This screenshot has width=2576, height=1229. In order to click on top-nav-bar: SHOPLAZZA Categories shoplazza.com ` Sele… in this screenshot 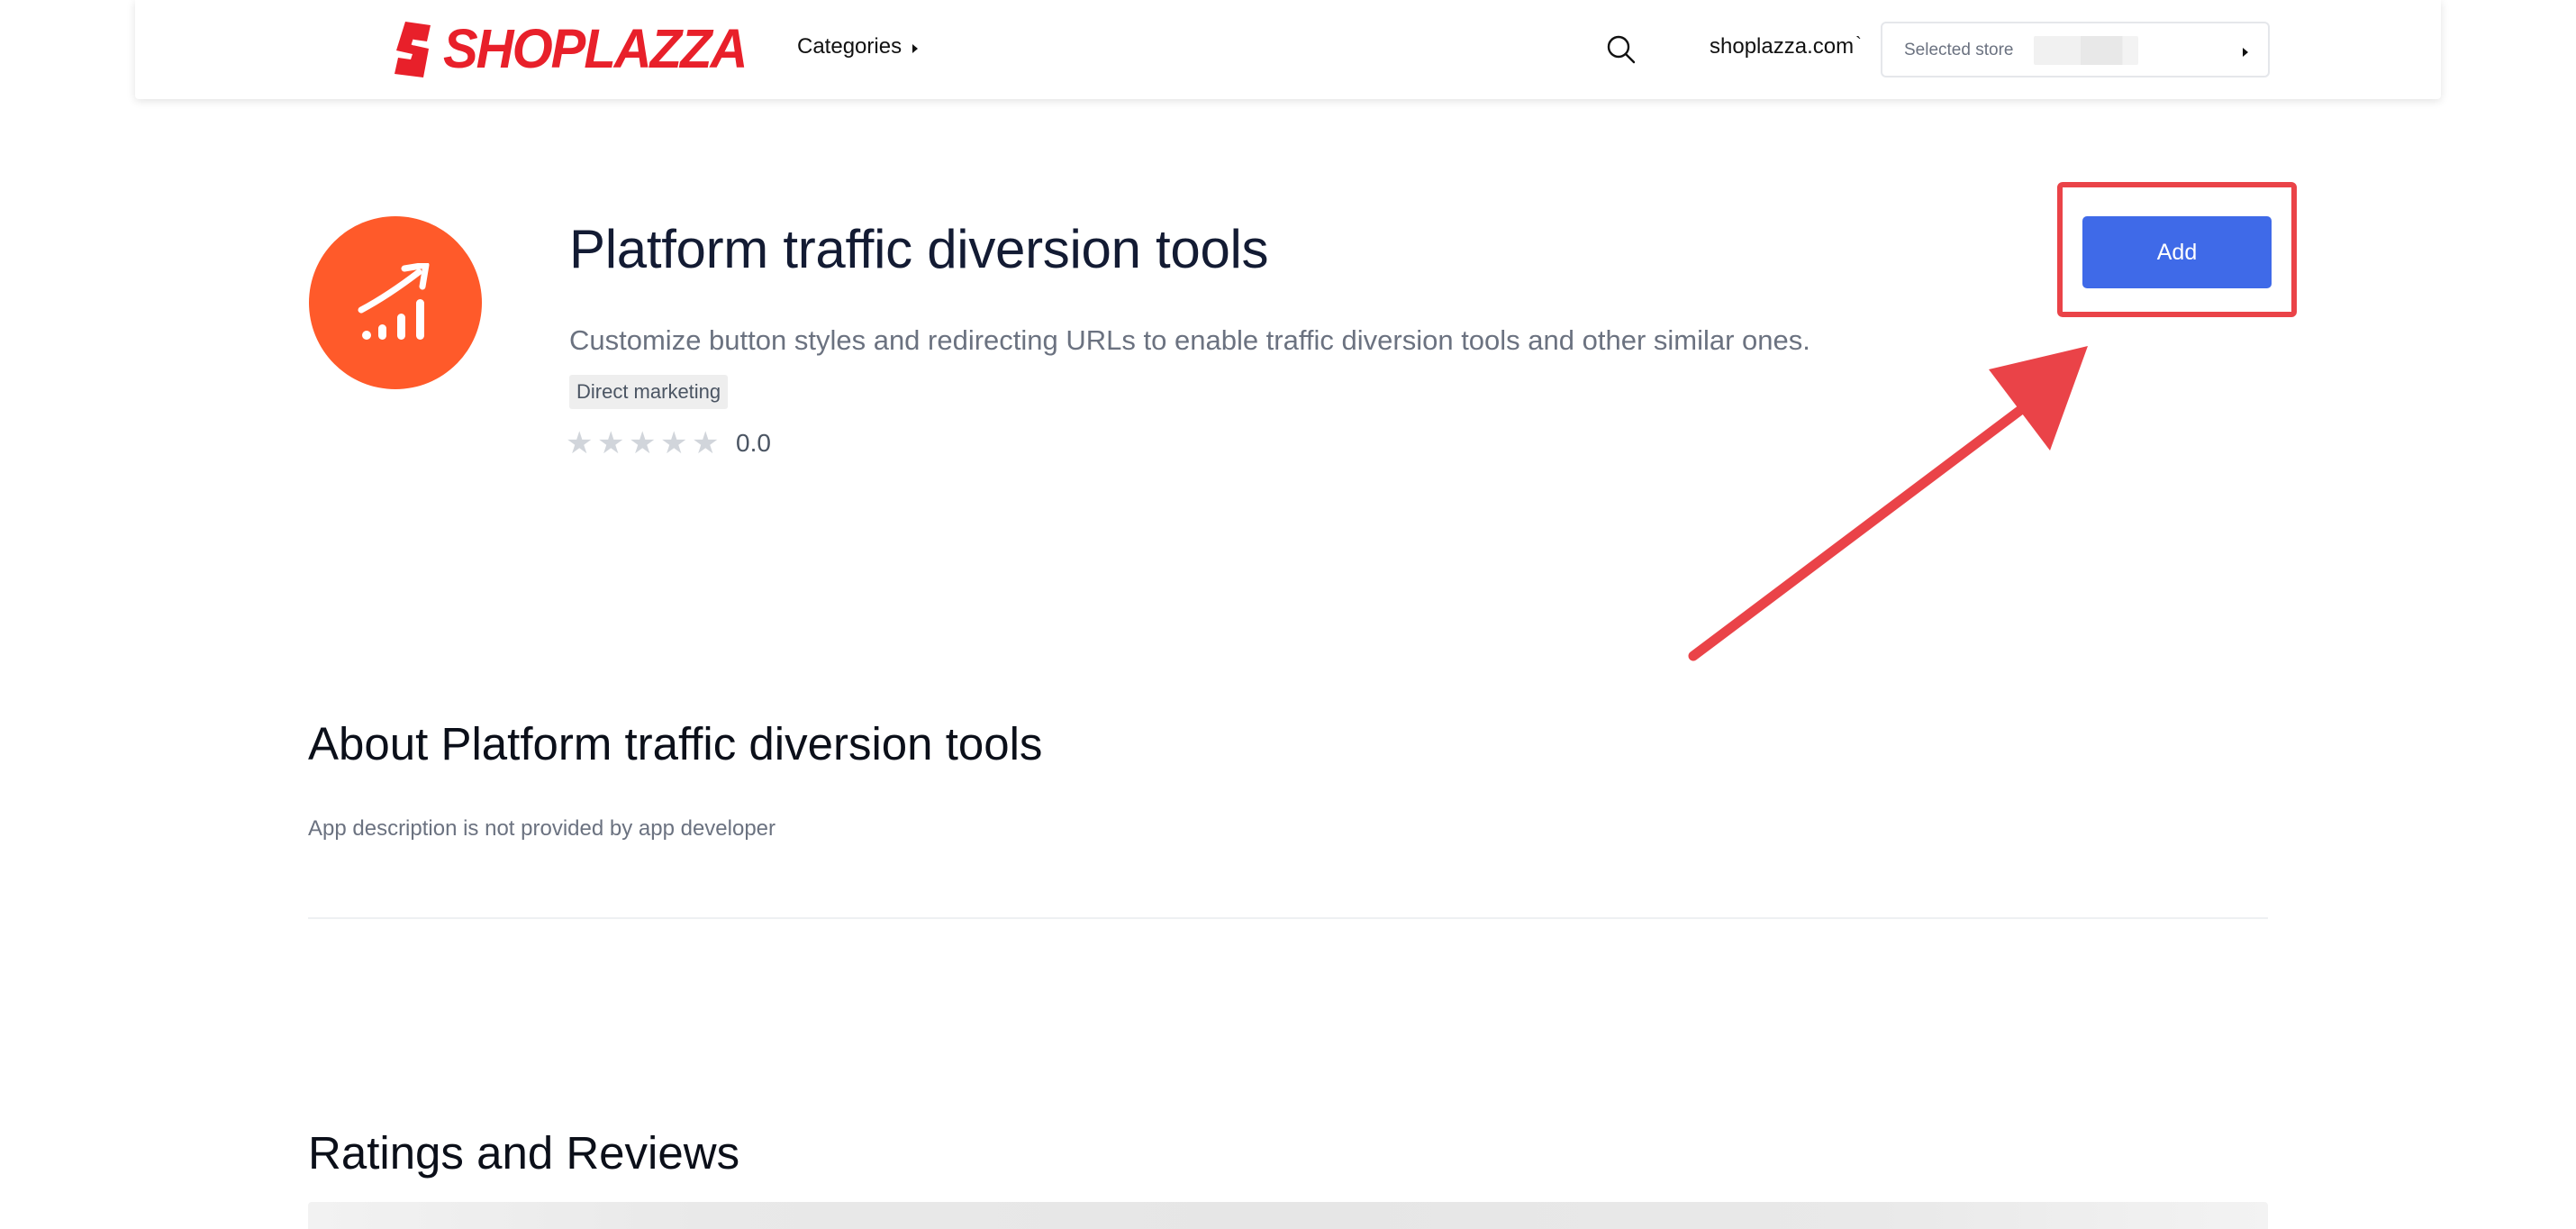, I will do `click(1288, 49)`.